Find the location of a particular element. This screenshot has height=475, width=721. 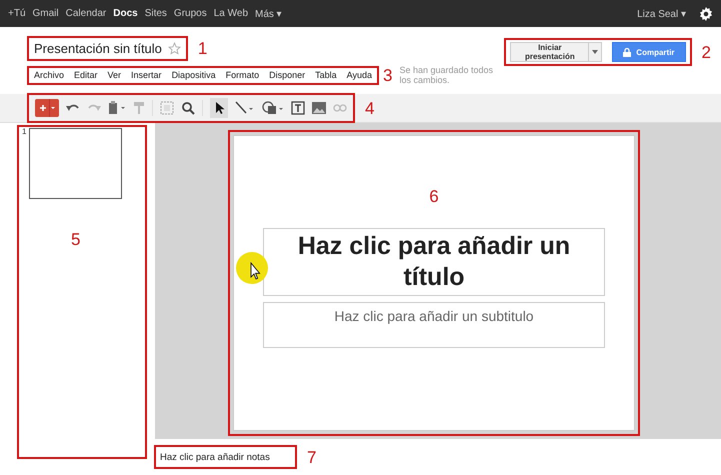

text-box-icon is located at coordinates (298, 108).